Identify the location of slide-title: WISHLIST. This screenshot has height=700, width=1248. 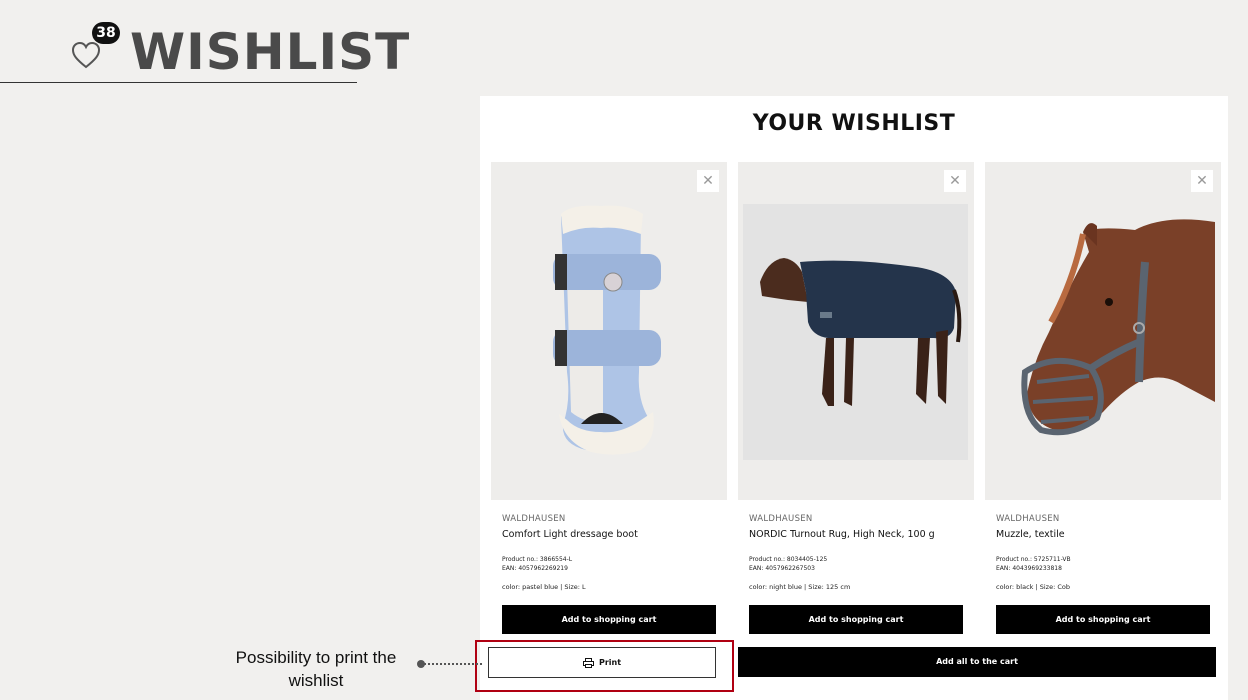
(270, 52).